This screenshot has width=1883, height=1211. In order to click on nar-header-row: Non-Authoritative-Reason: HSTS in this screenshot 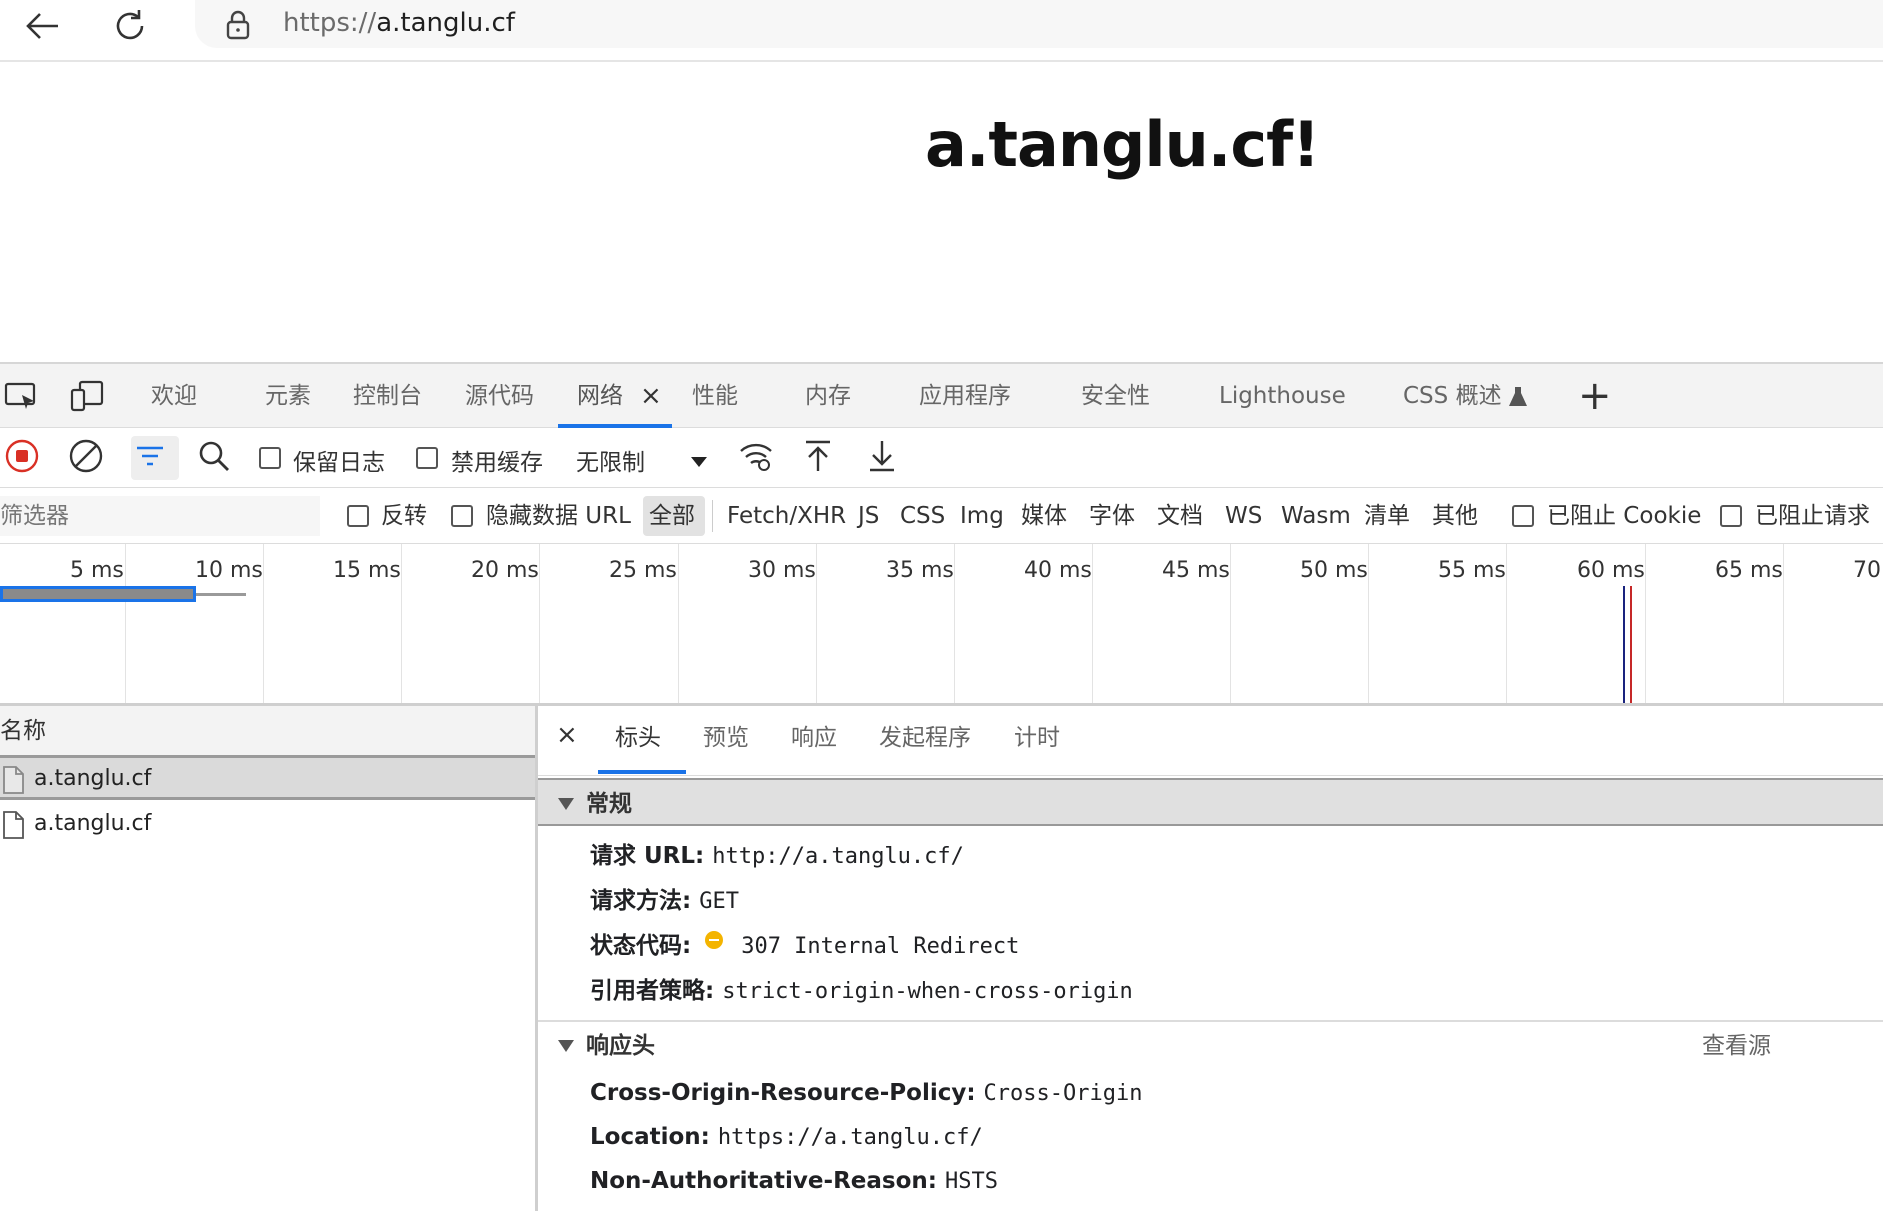, I will do `click(794, 1181)`.